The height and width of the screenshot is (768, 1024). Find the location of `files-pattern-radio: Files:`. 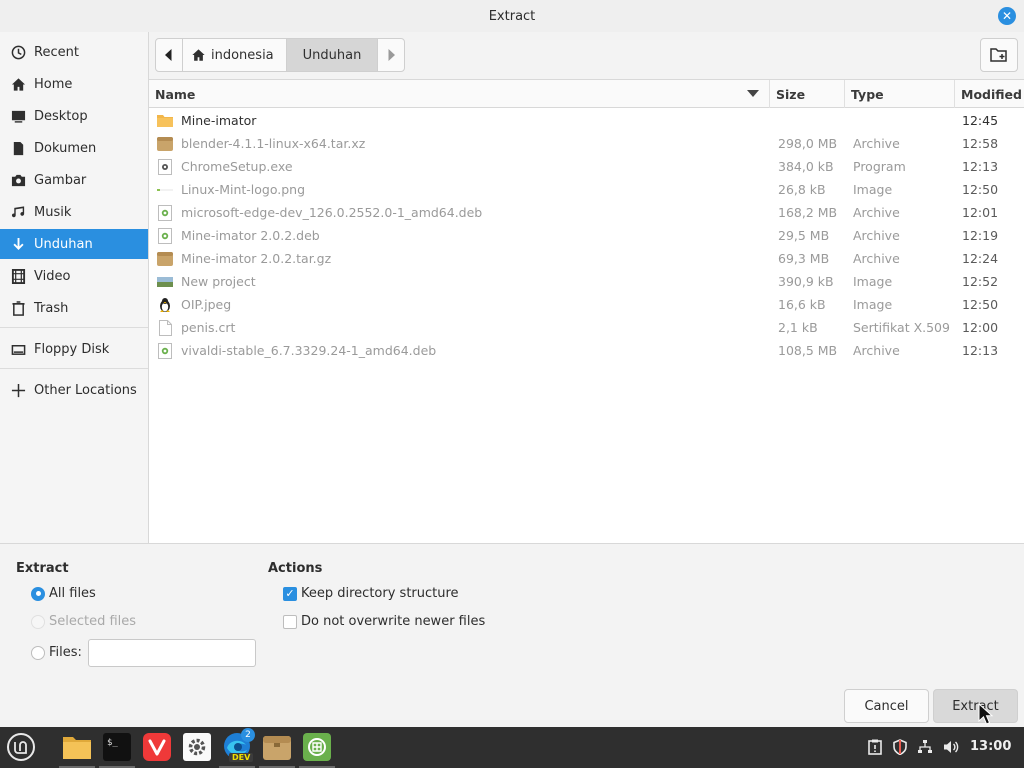

files-pattern-radio: Files: is located at coordinates (56, 652).